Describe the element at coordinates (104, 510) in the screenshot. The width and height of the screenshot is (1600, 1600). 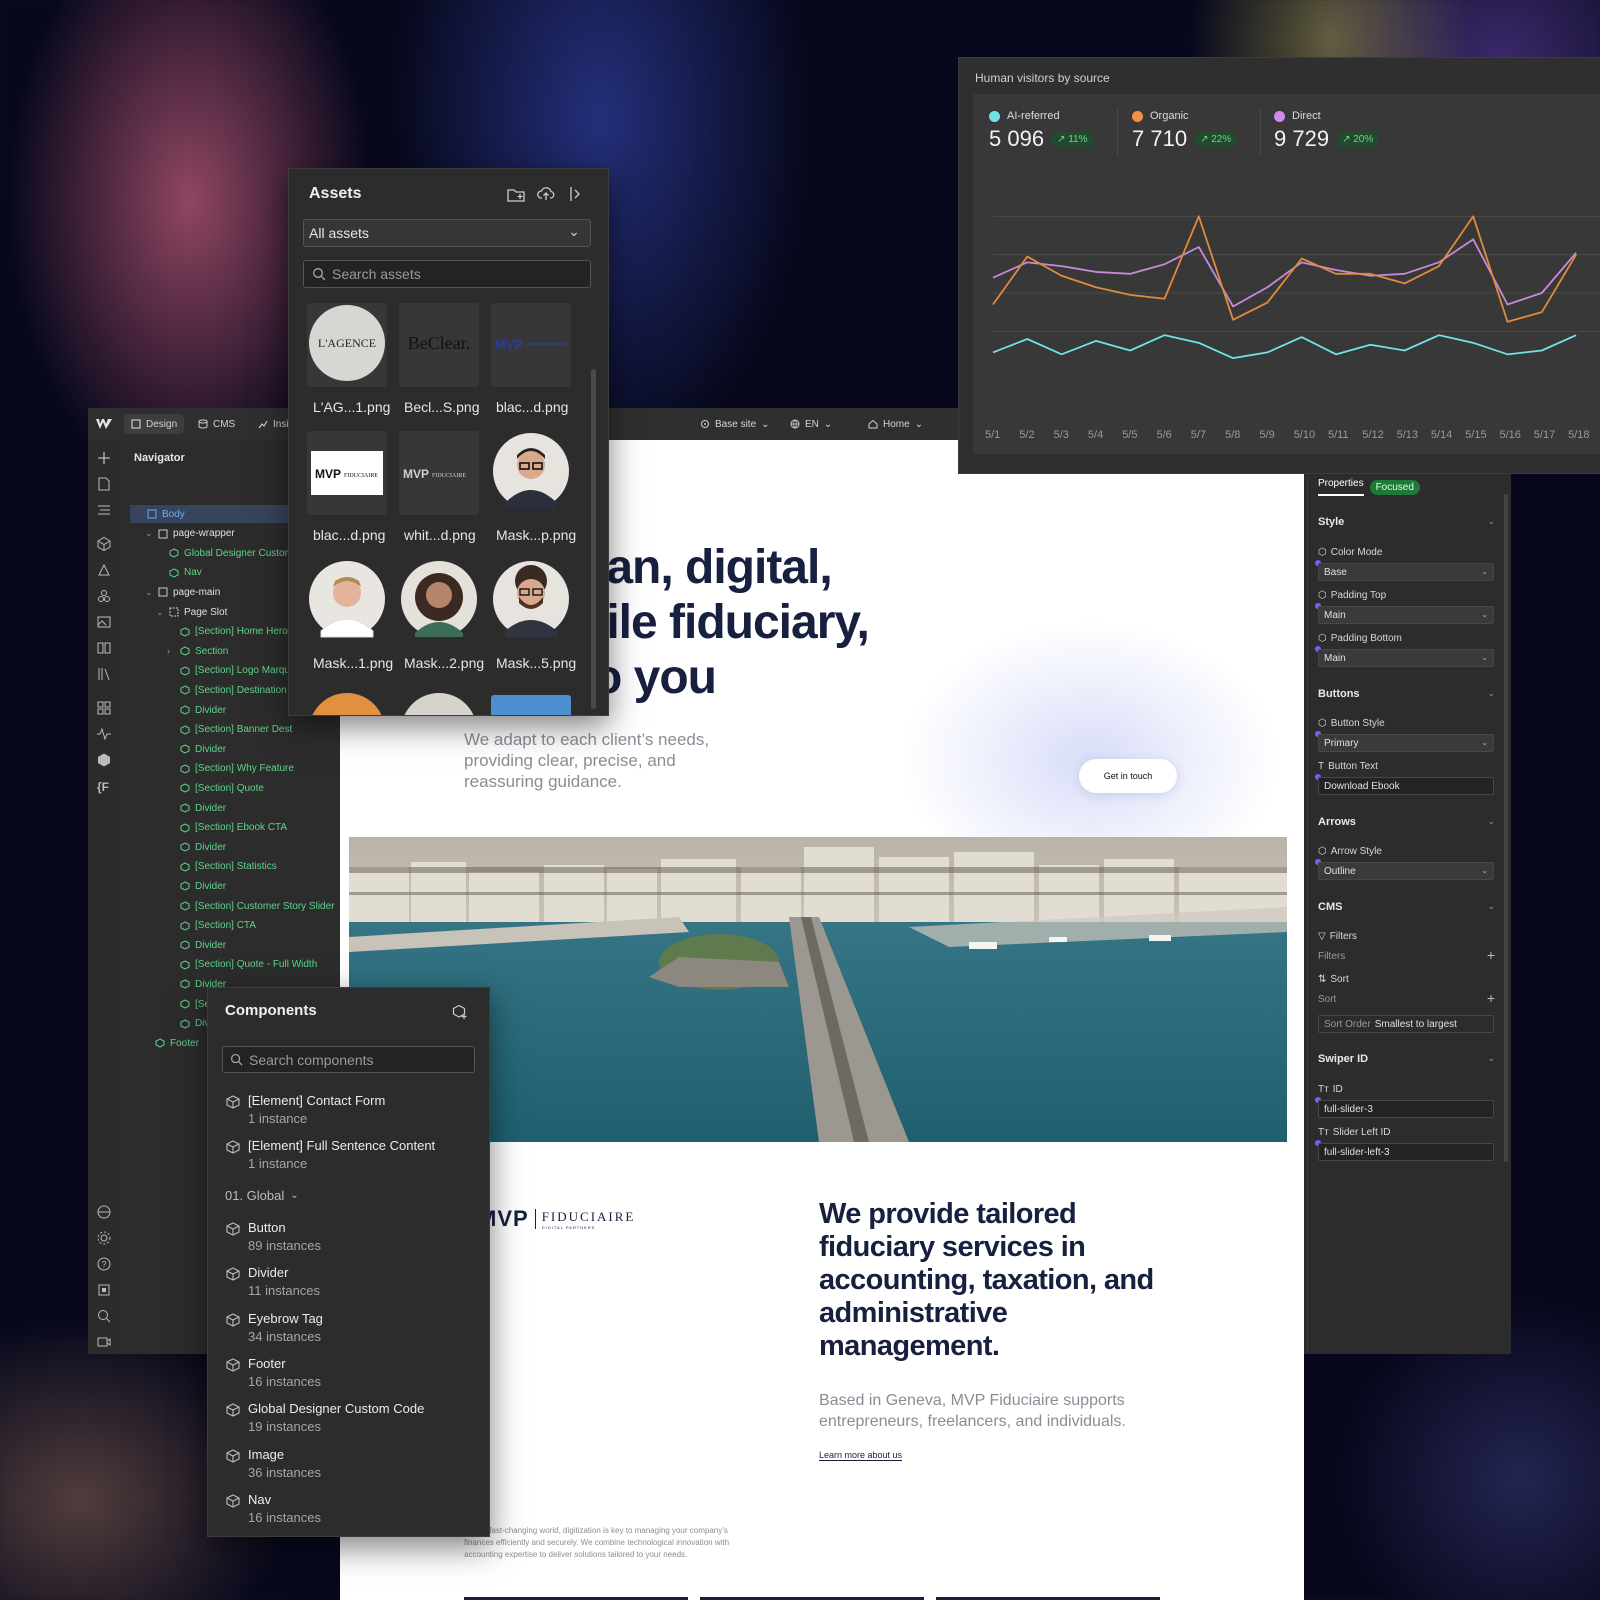
I see `navigator-icon` at that location.